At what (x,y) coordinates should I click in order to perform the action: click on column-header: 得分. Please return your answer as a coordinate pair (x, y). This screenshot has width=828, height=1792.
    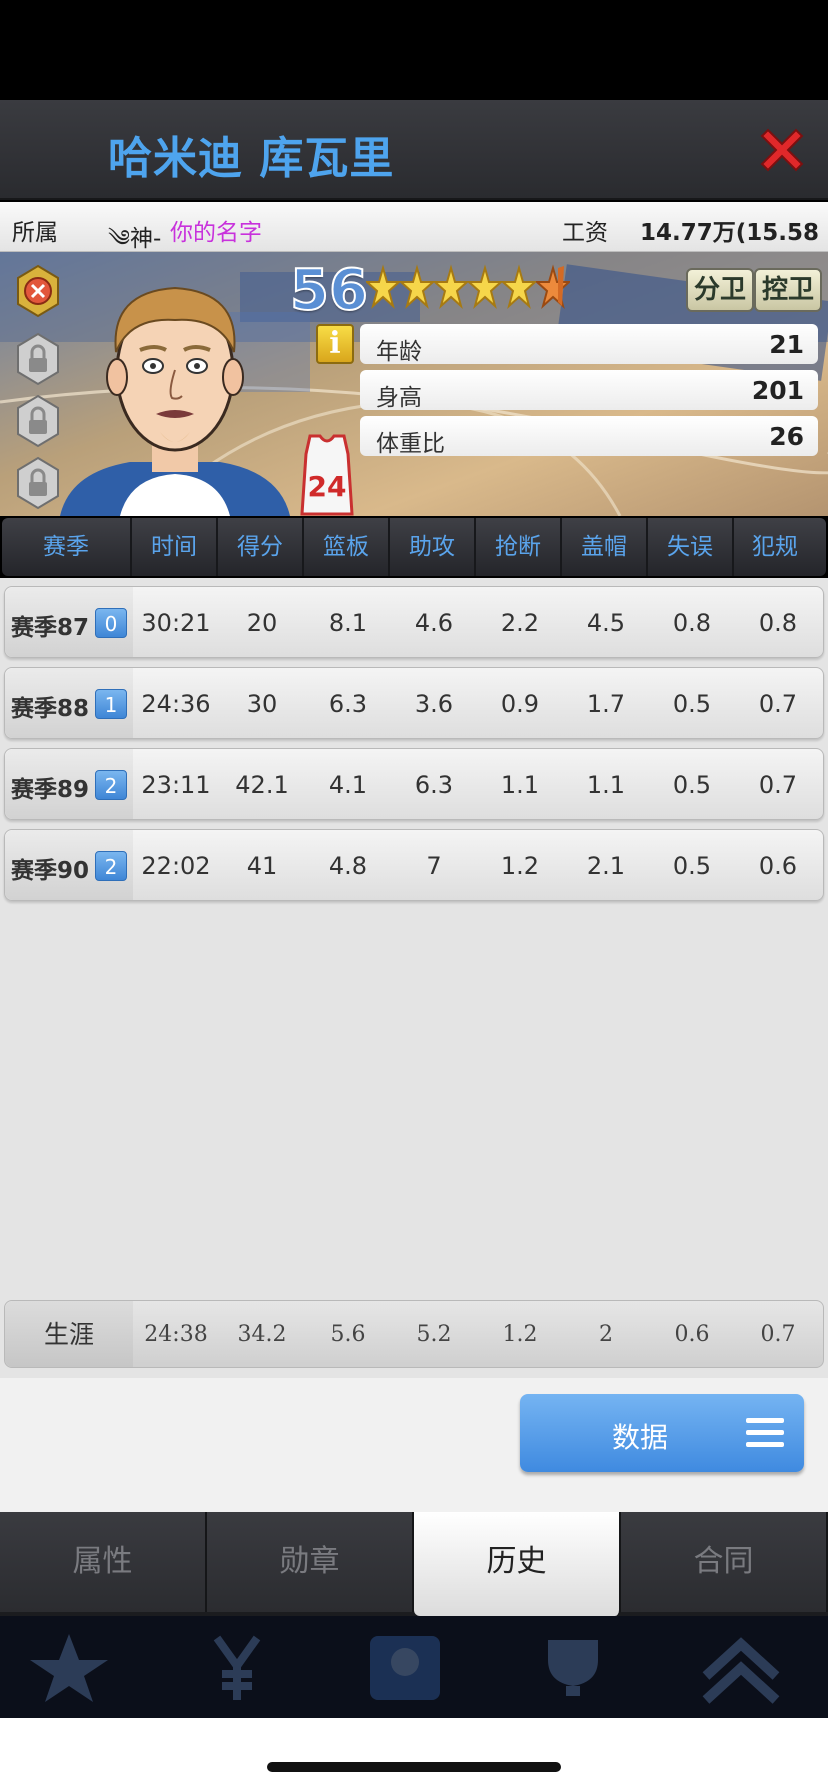
    Looking at the image, I should click on (261, 547).